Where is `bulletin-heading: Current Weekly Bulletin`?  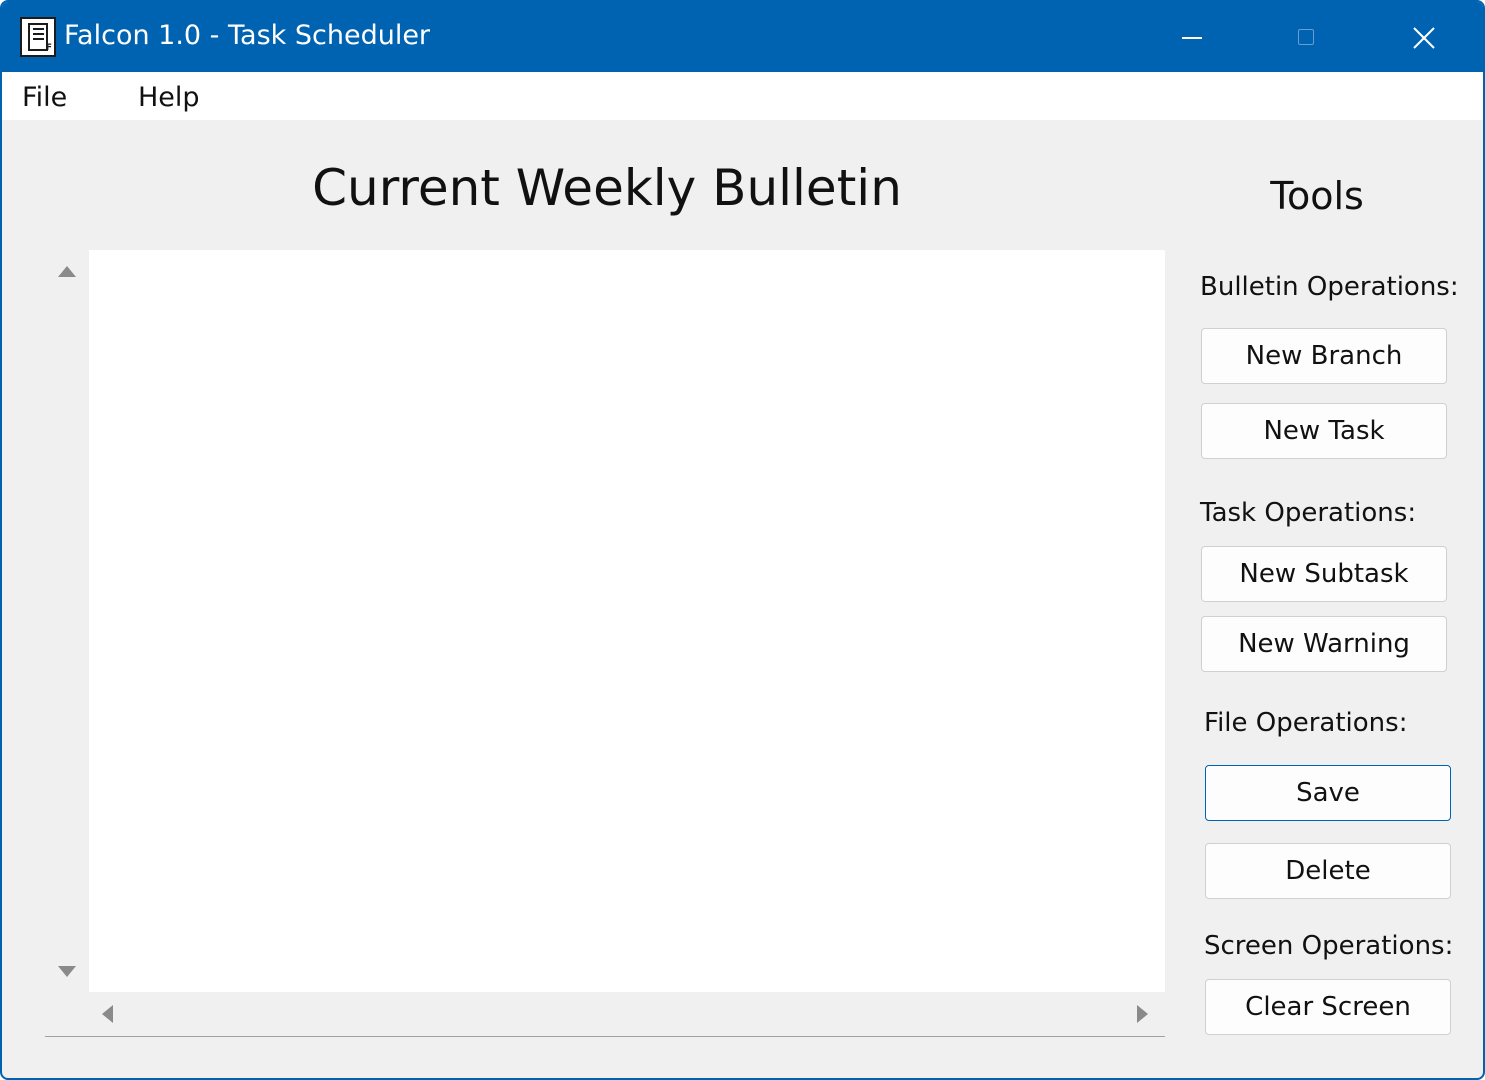
bulletin-heading: Current Weekly Bulletin is located at coordinates (607, 188).